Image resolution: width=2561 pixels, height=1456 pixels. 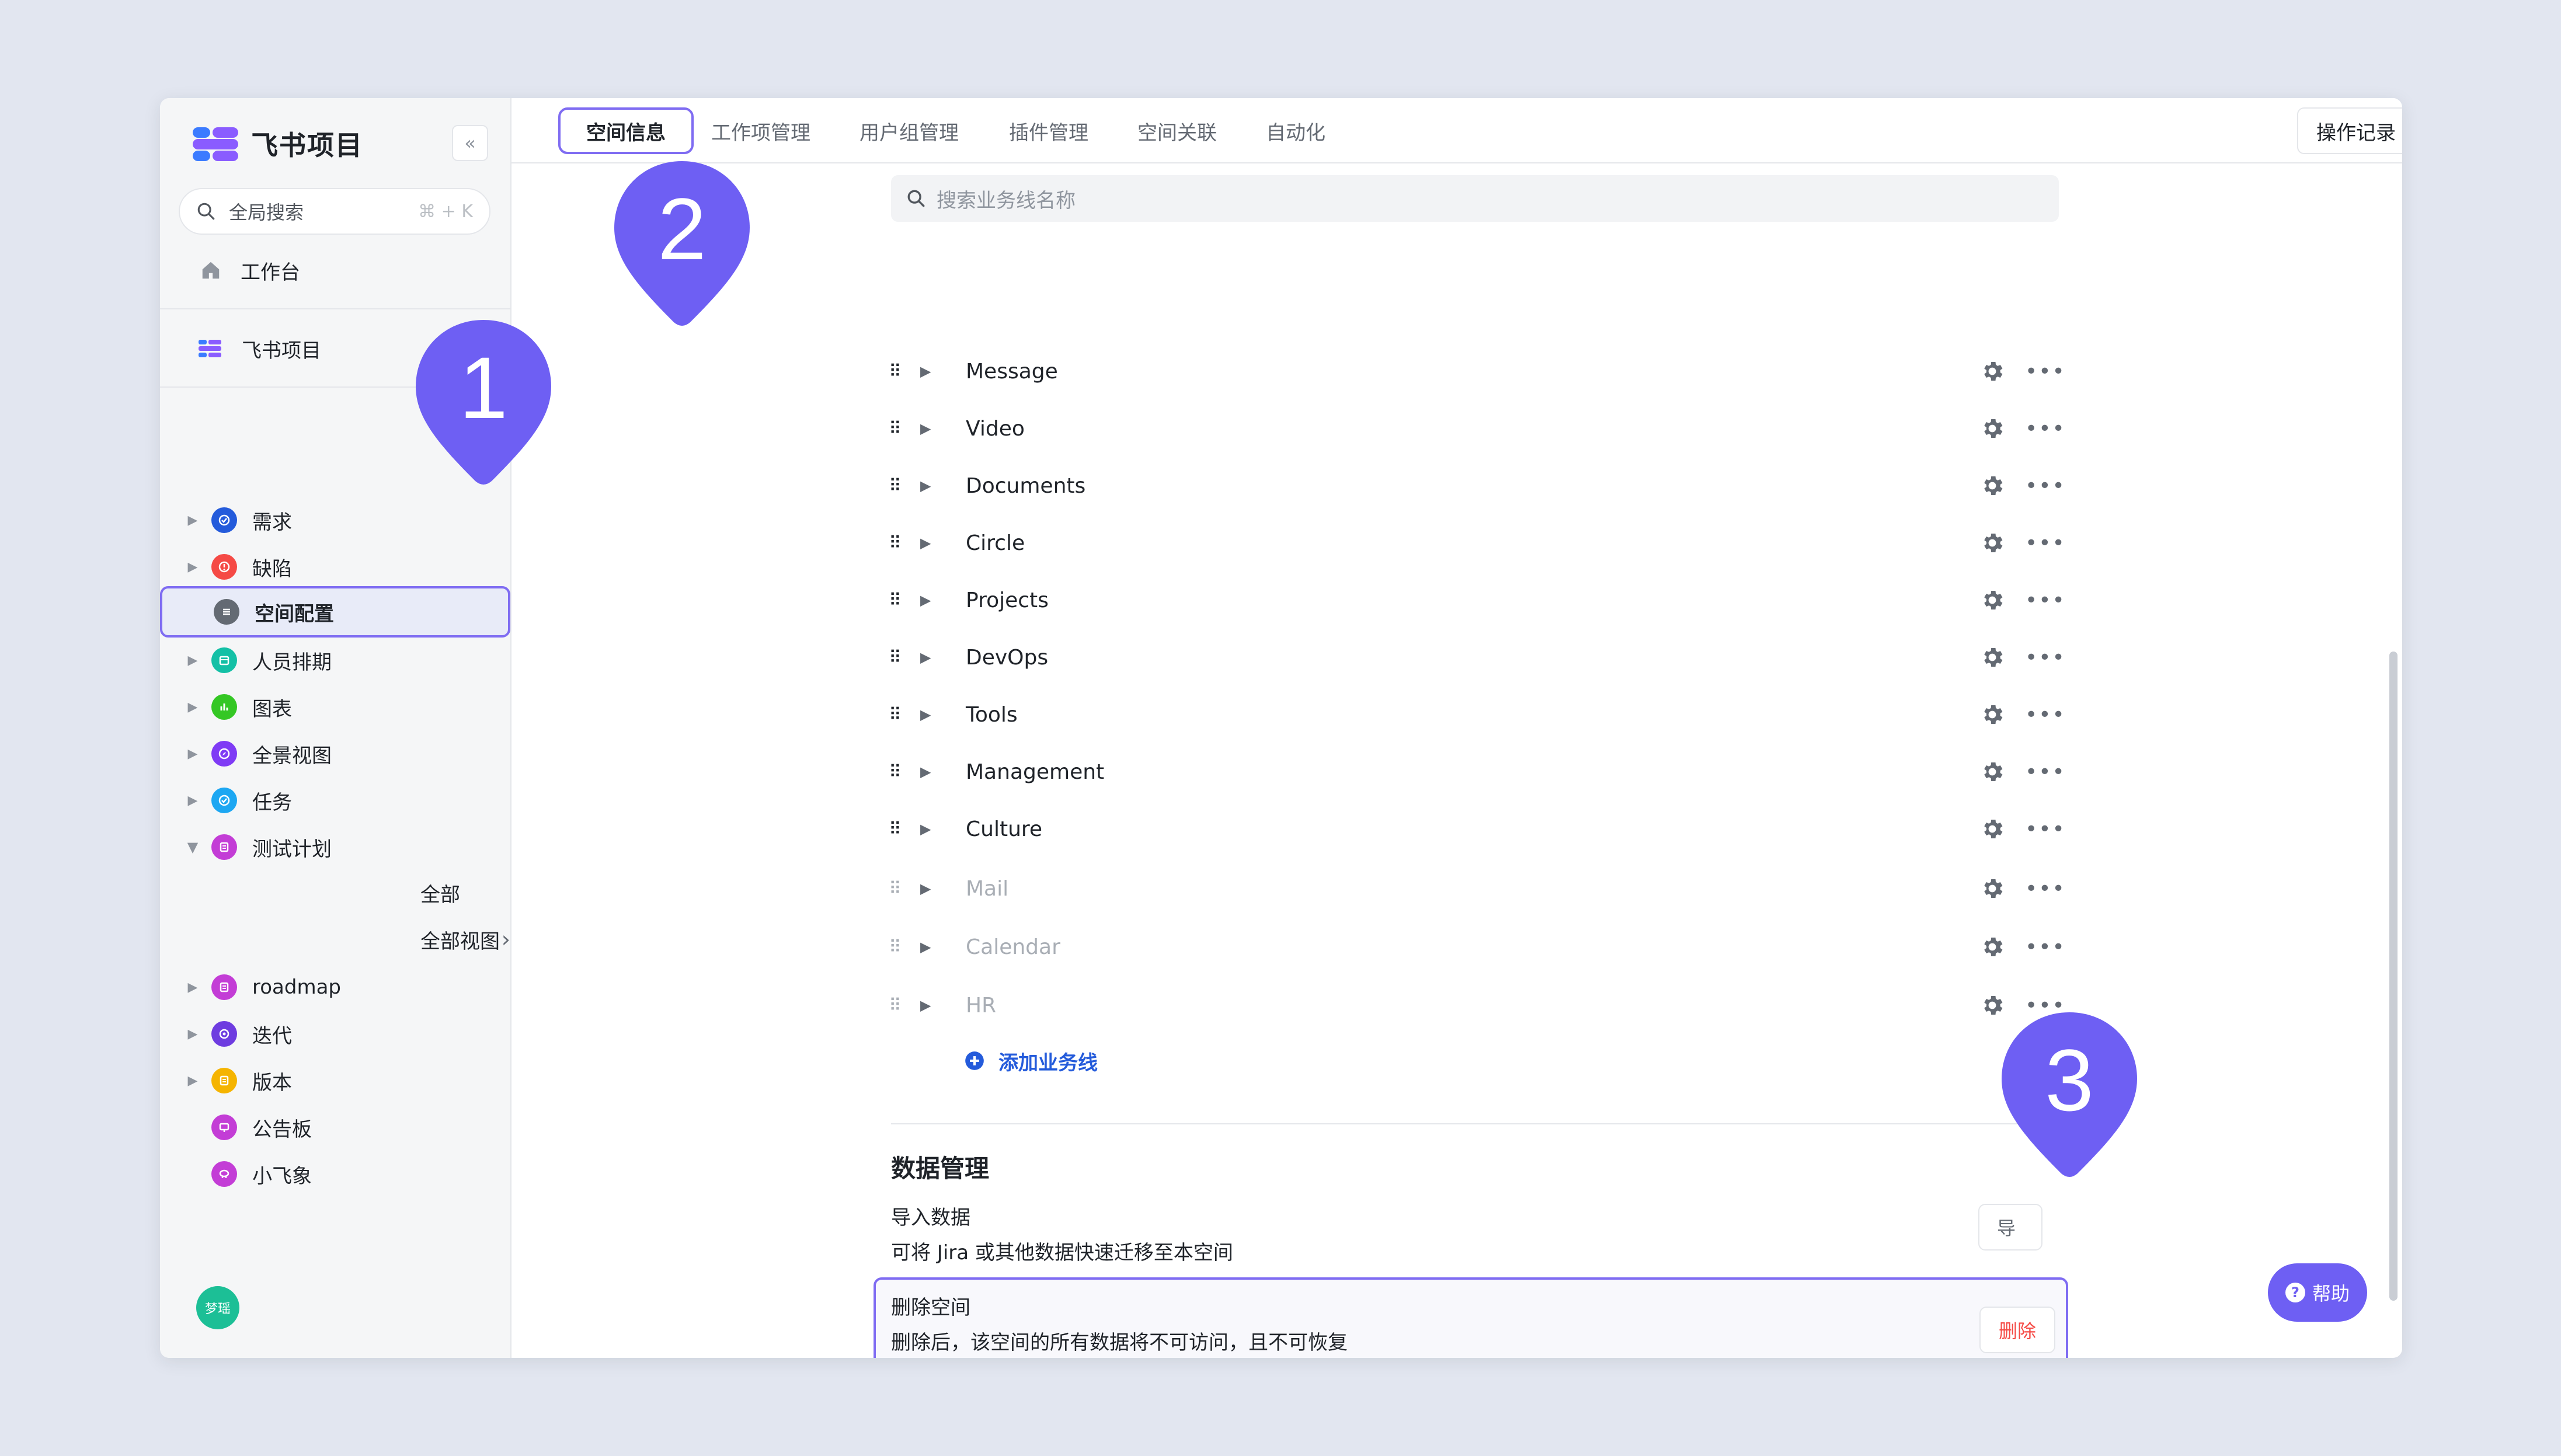 I want to click on collapse-sidebar-button: «, so click(x=470, y=143).